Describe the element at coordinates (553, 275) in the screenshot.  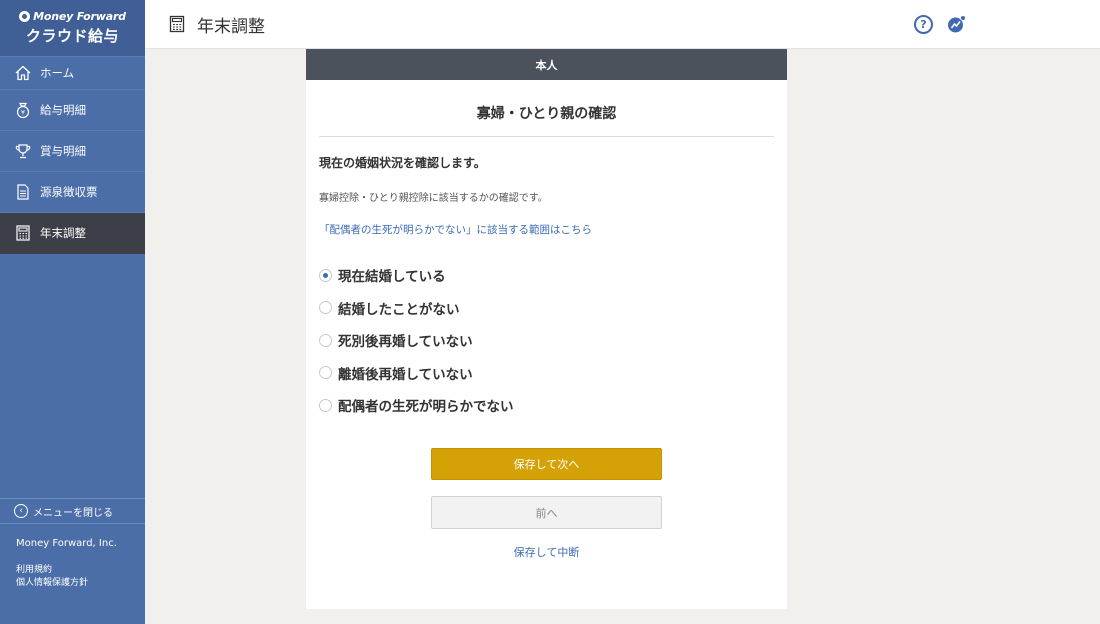
I see `radio-option-married: 現在結婚している` at that location.